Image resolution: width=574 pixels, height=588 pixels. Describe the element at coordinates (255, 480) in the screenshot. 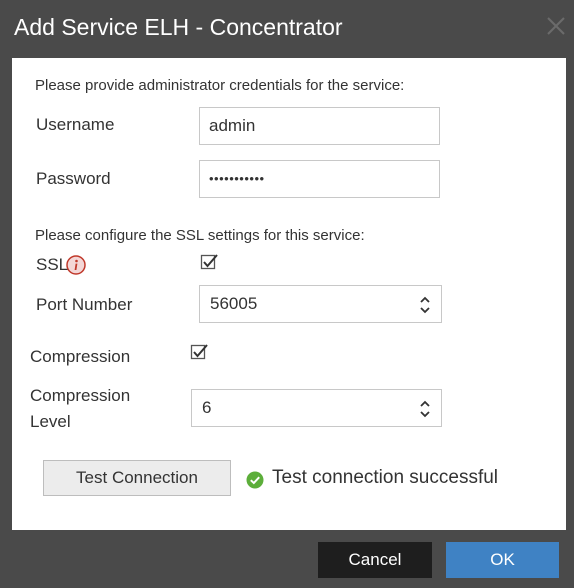

I see `check-circle-icon` at that location.